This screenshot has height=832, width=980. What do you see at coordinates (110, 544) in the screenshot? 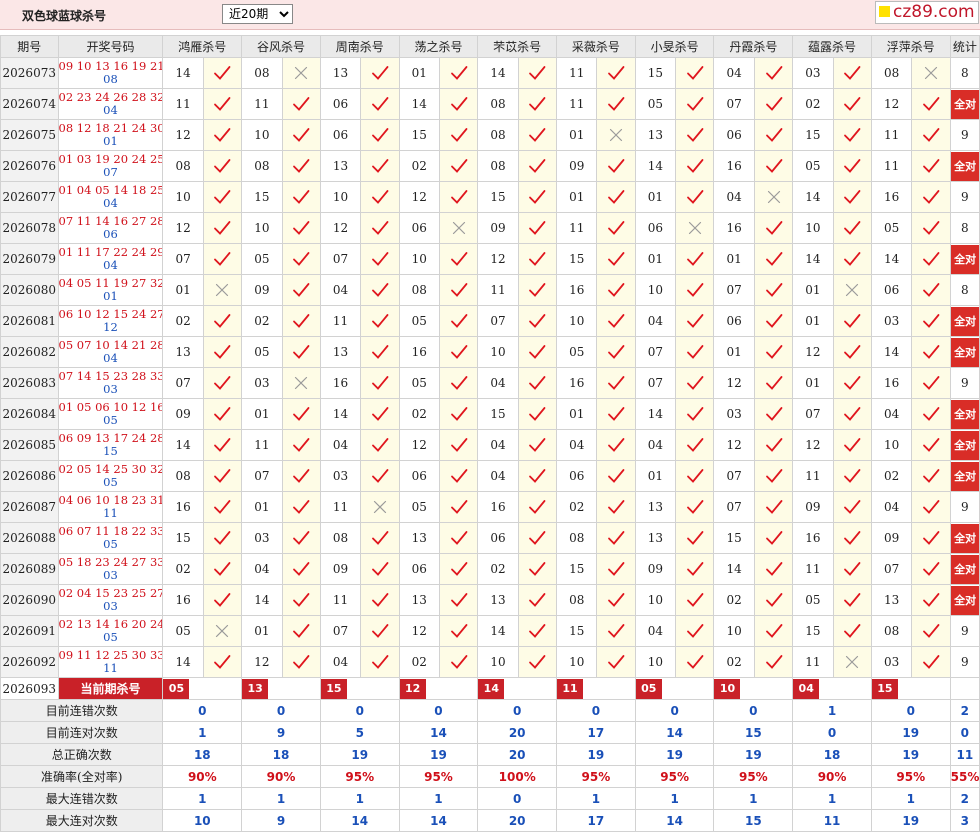
I see `blue-ball: 05` at bounding box center [110, 544].